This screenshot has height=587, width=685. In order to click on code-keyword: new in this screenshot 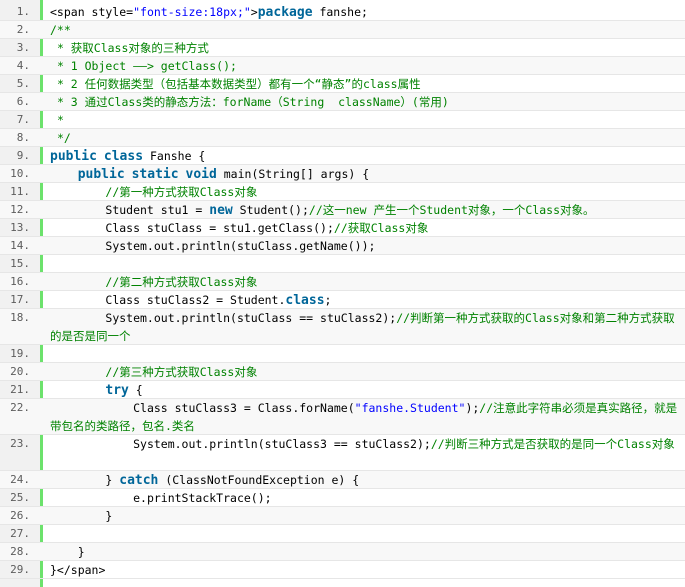, I will do `click(221, 210)`.